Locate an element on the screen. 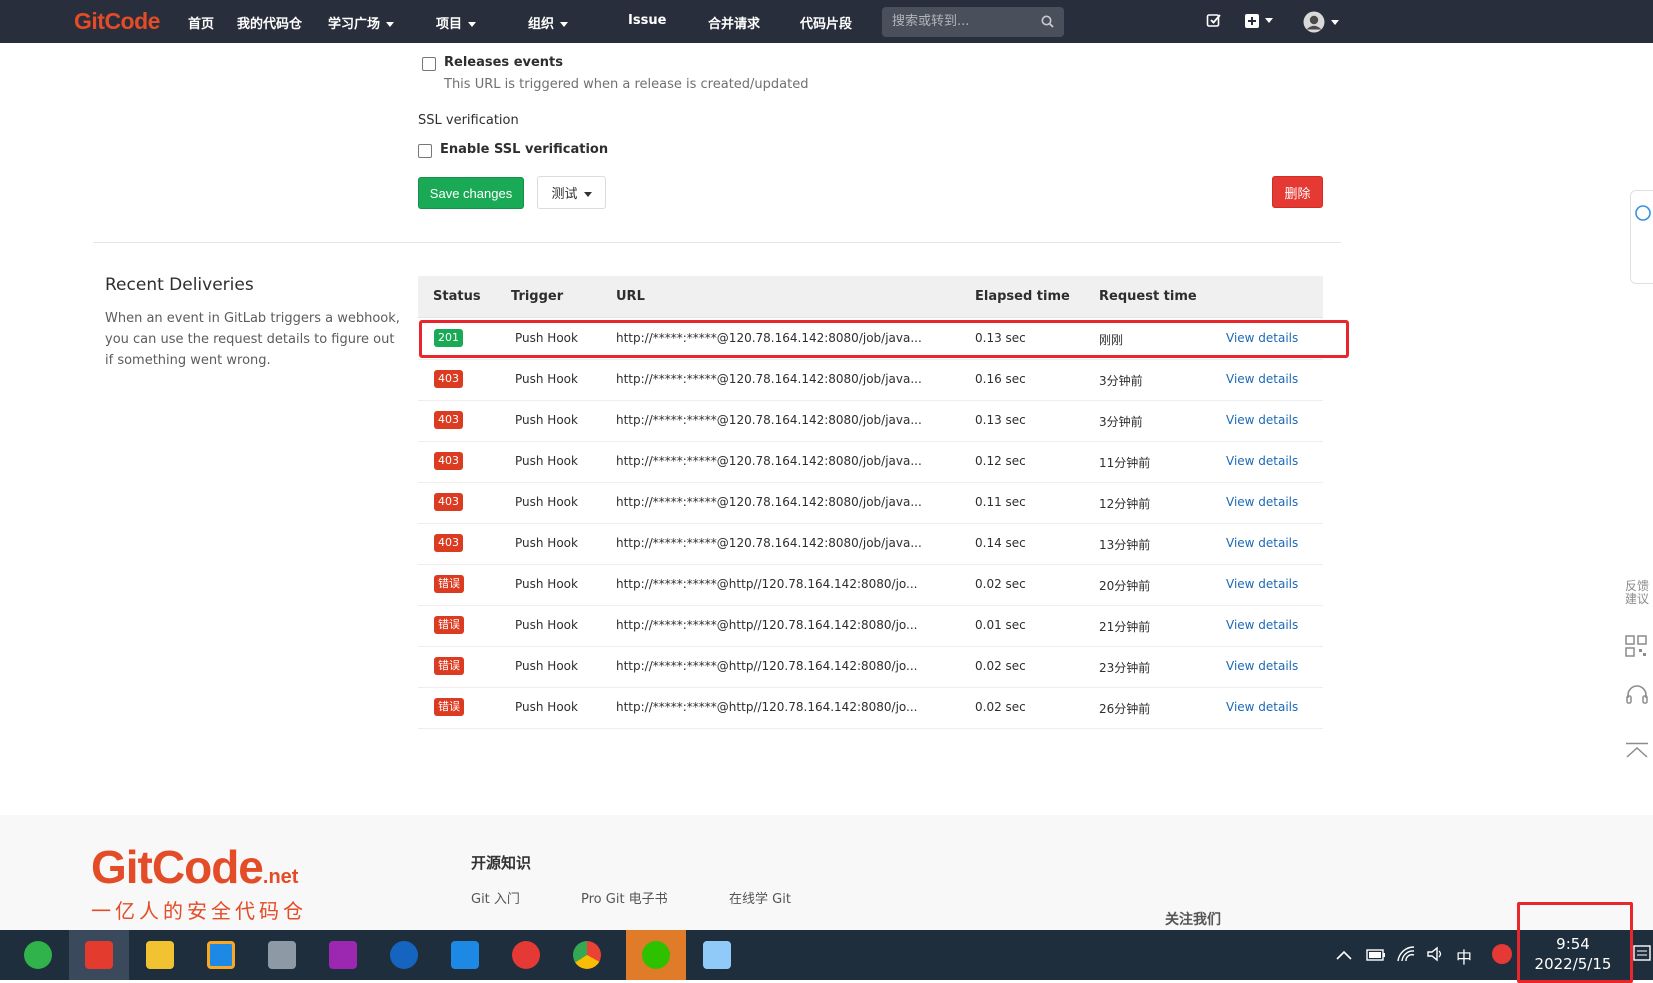 The height and width of the screenshot is (983, 1653). nav-groups: 组织 is located at coordinates (548, 22).